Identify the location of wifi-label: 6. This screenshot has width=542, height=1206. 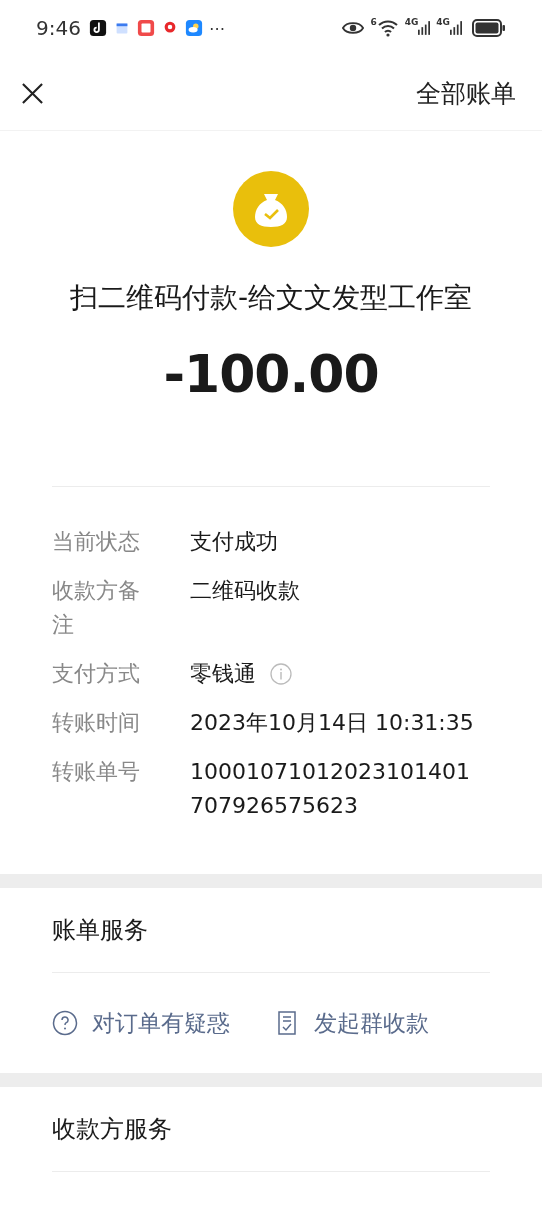
(373, 22).